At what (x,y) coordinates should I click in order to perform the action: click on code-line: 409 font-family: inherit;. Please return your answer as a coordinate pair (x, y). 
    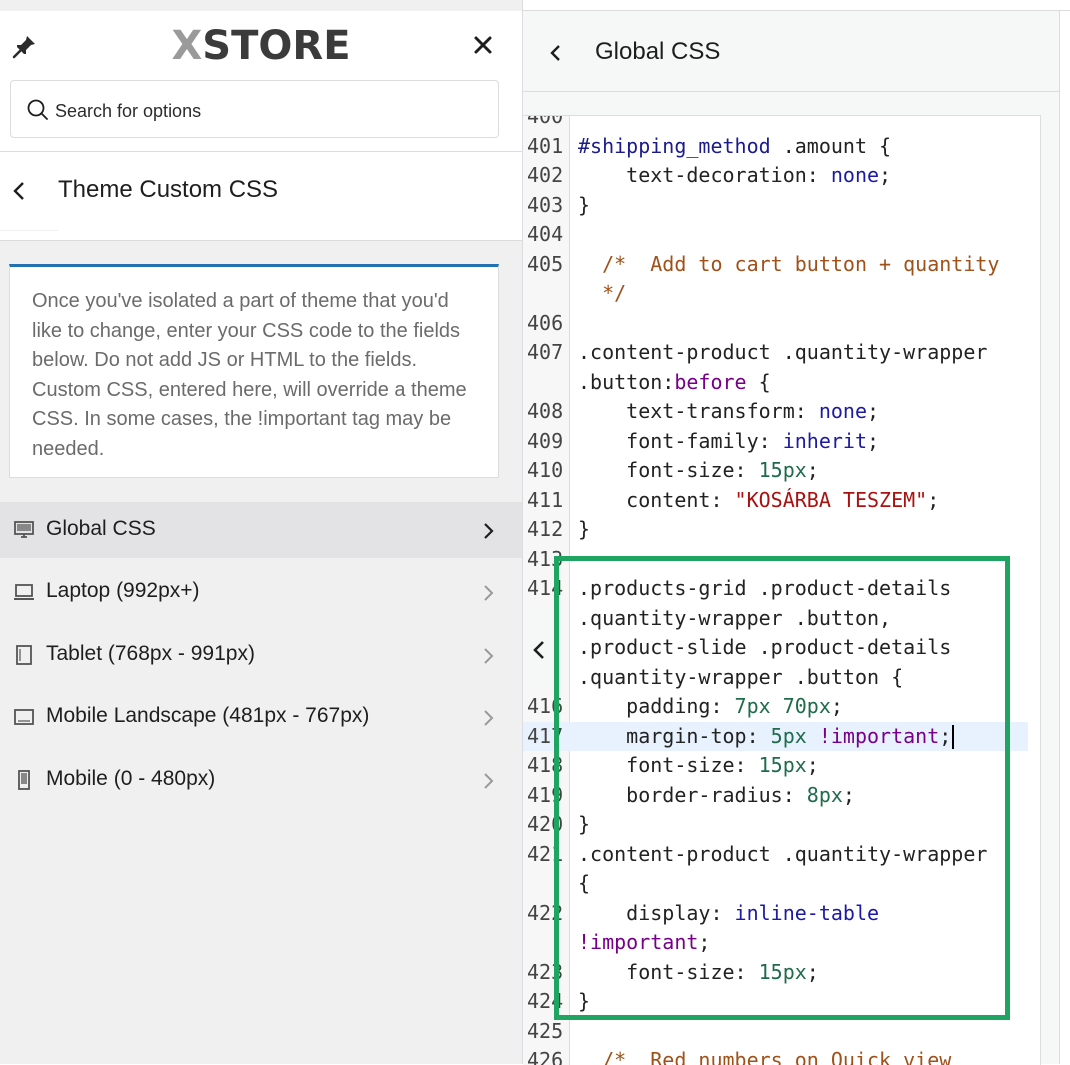
    Looking at the image, I should click on (775, 442).